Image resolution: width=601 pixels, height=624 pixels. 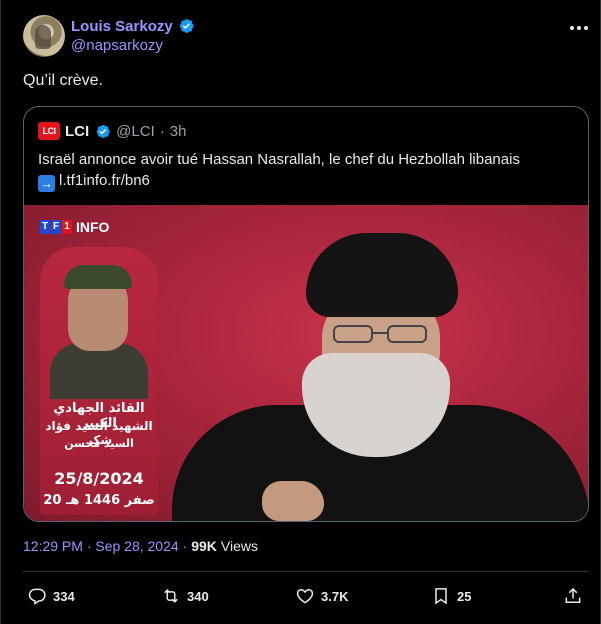 I want to click on like-button: 3.7K, so click(x=321, y=596).